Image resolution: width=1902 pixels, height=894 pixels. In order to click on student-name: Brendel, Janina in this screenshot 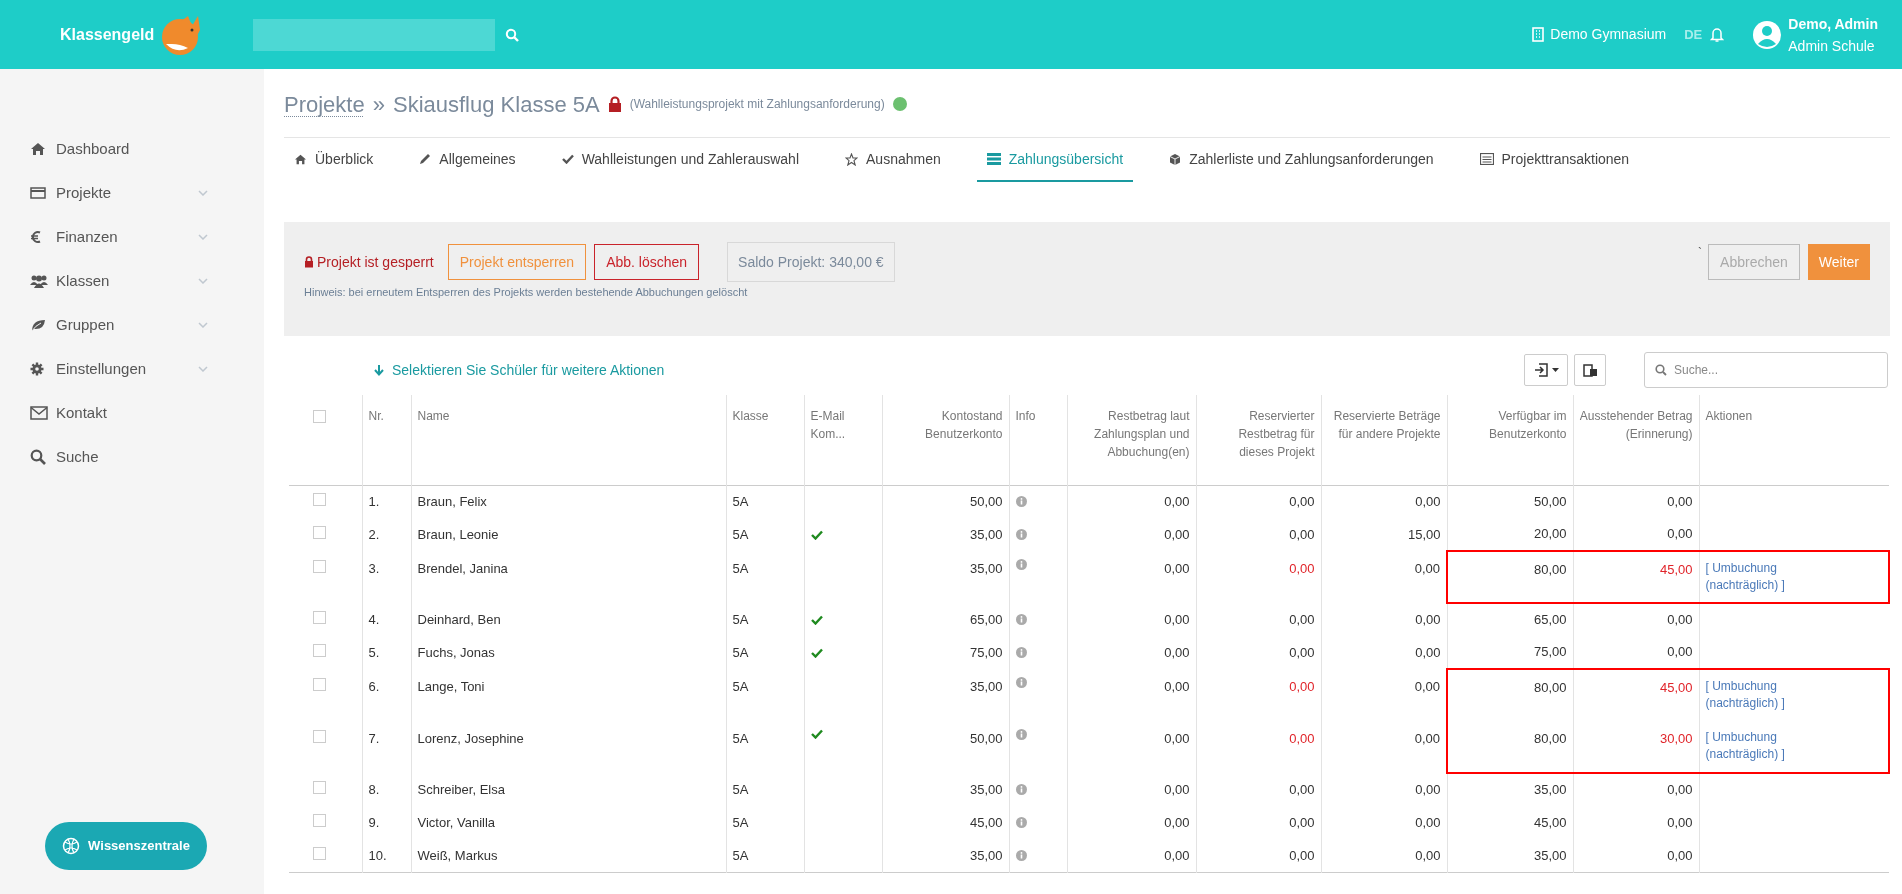, I will do `click(568, 577)`.